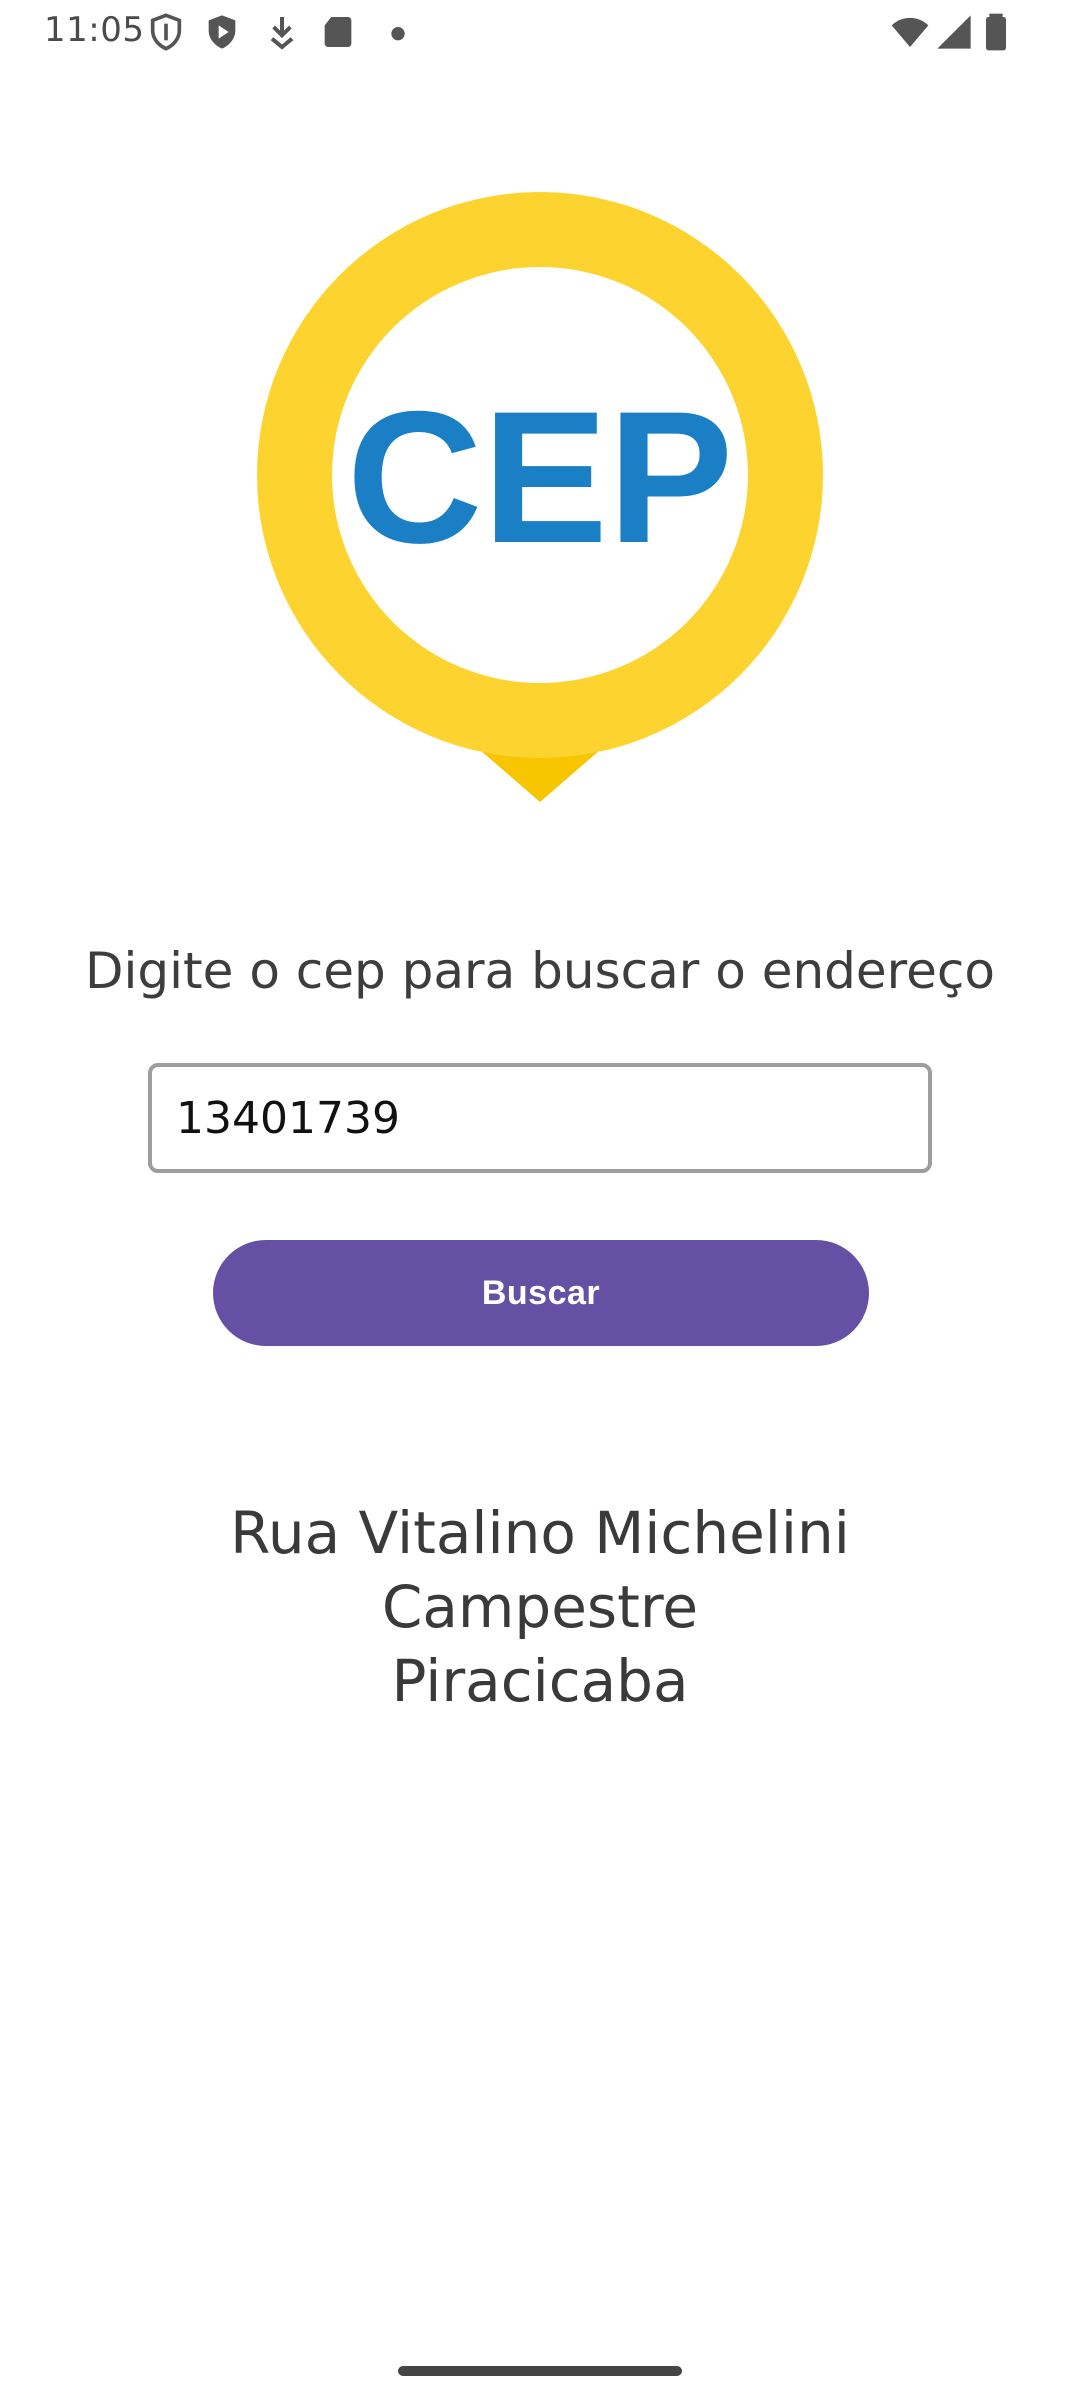  Describe the element at coordinates (540, 32) in the screenshot. I see `status-bar: 11:05` at that location.